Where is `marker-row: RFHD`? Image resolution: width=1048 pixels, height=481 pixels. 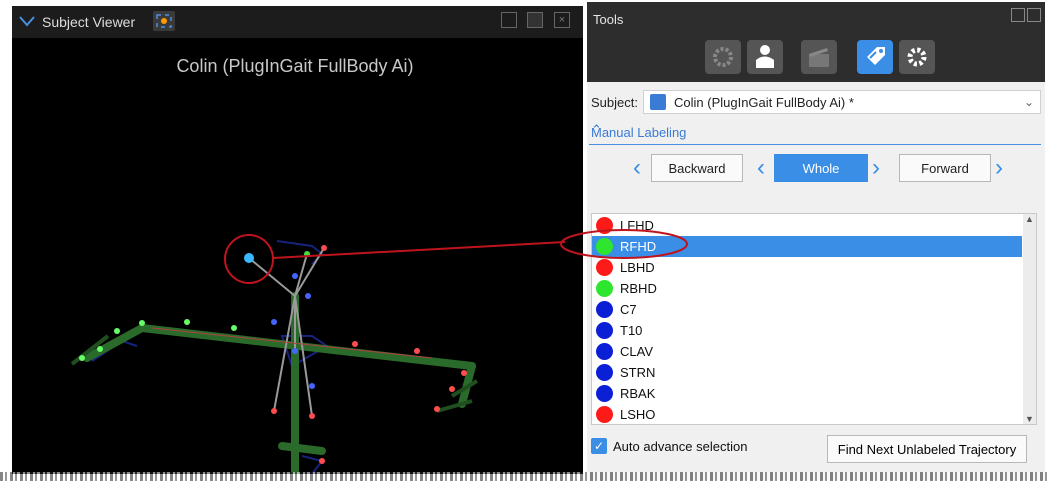 marker-row: RFHD is located at coordinates (807, 246).